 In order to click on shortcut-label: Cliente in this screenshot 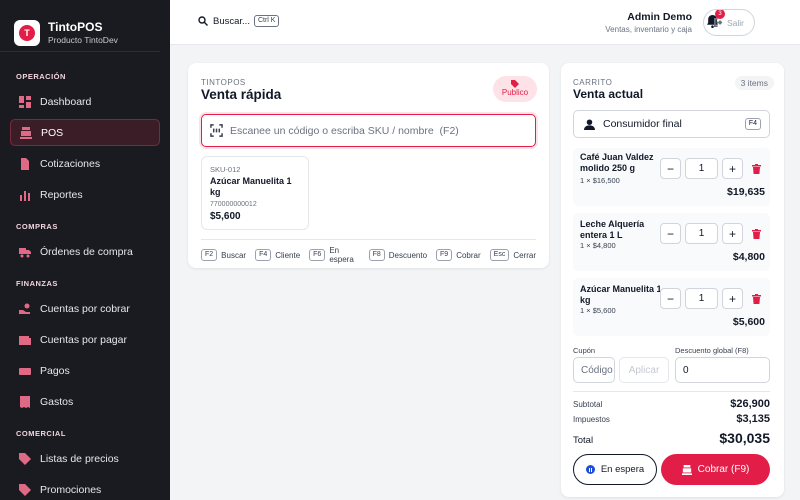, I will do `click(288, 255)`.